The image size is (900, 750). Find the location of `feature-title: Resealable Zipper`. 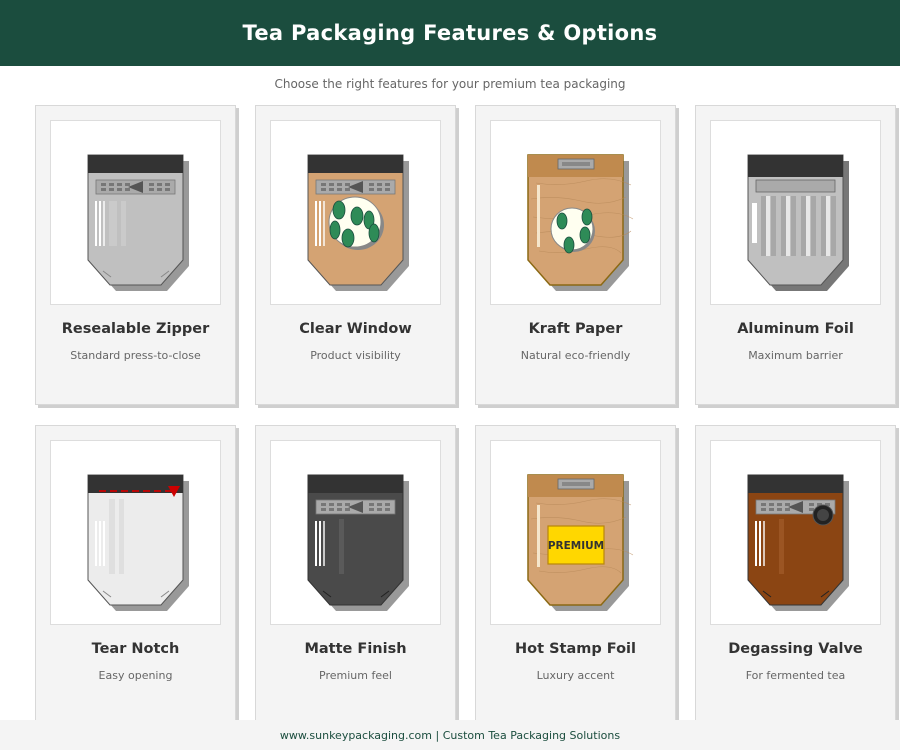

feature-title: Resealable Zipper is located at coordinates (135, 329).